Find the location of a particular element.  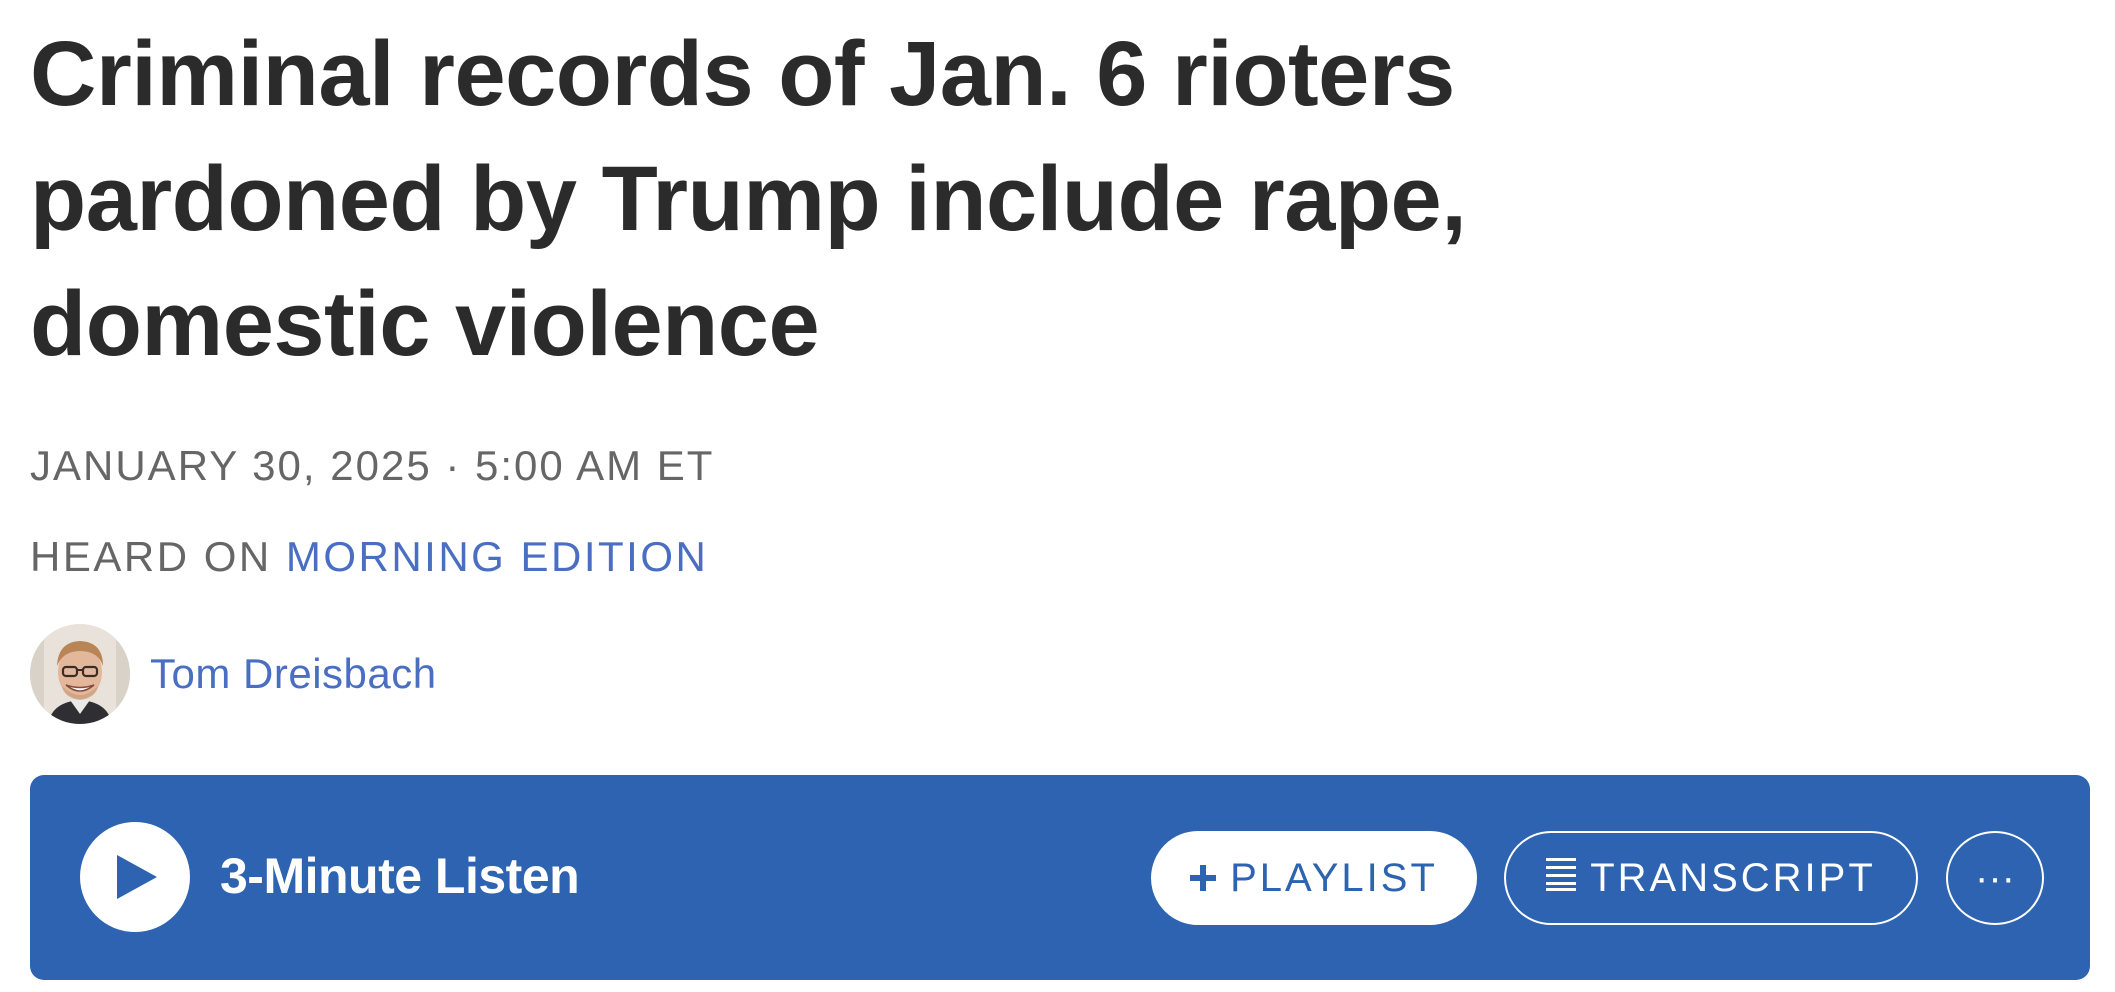

play-button is located at coordinates (135, 877).